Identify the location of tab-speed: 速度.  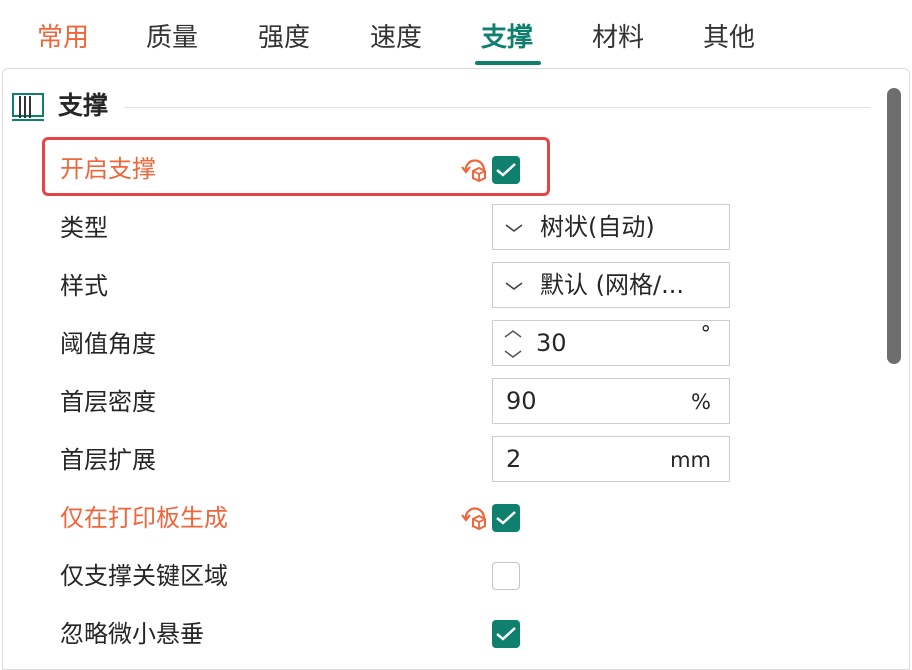
(396, 38).